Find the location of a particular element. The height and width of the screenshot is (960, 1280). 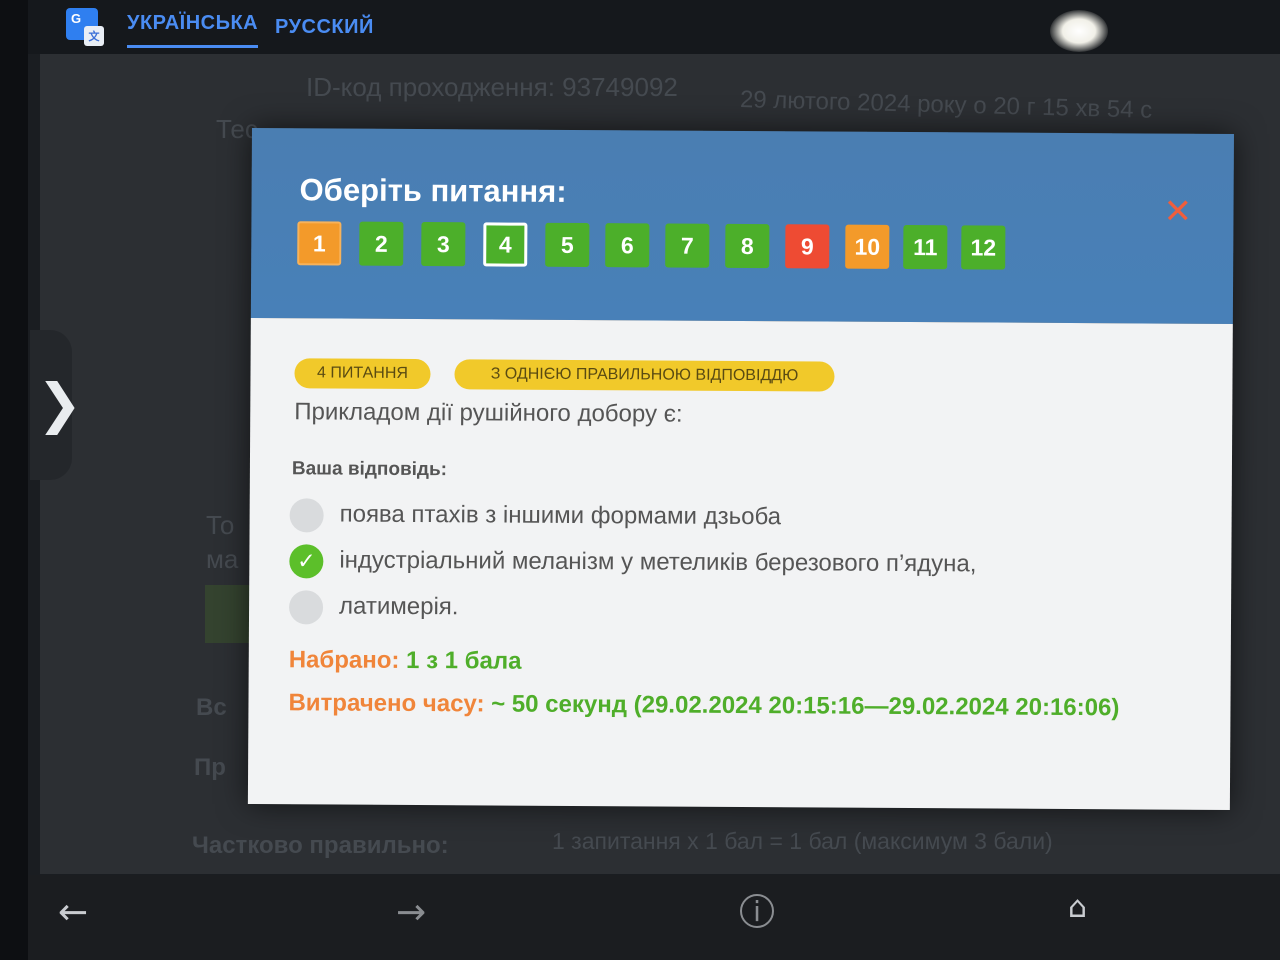

chevron-right-icon: ❯ is located at coordinates (59, 403).